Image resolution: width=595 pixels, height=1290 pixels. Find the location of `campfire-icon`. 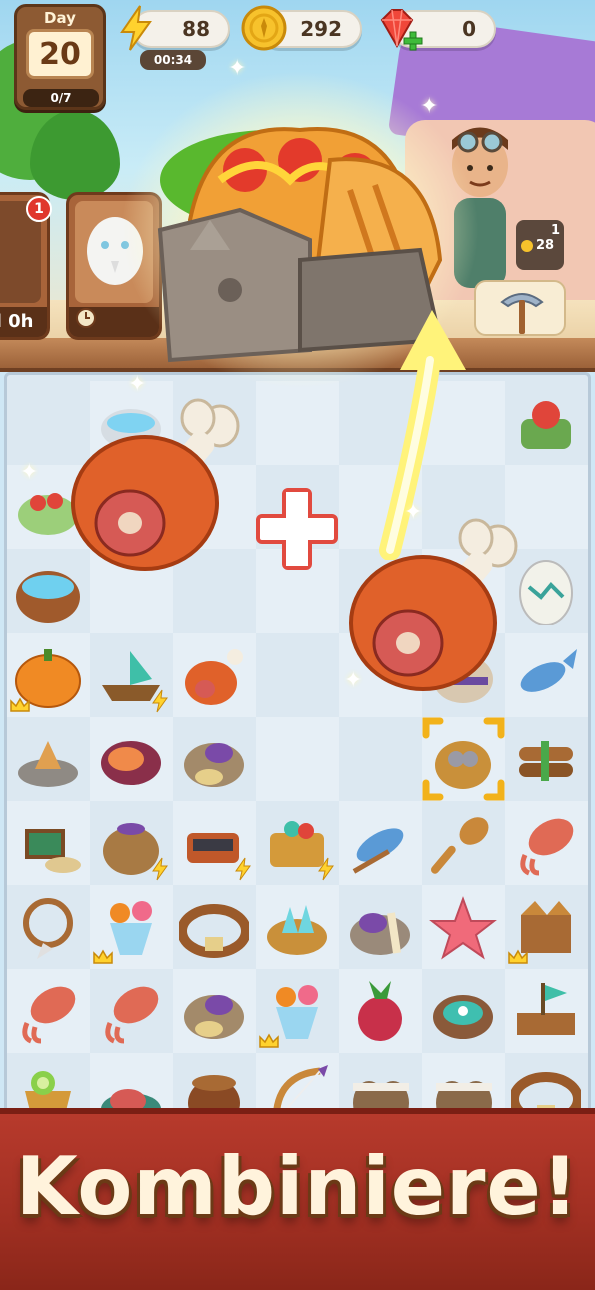

campfire-icon is located at coordinates (48, 759).